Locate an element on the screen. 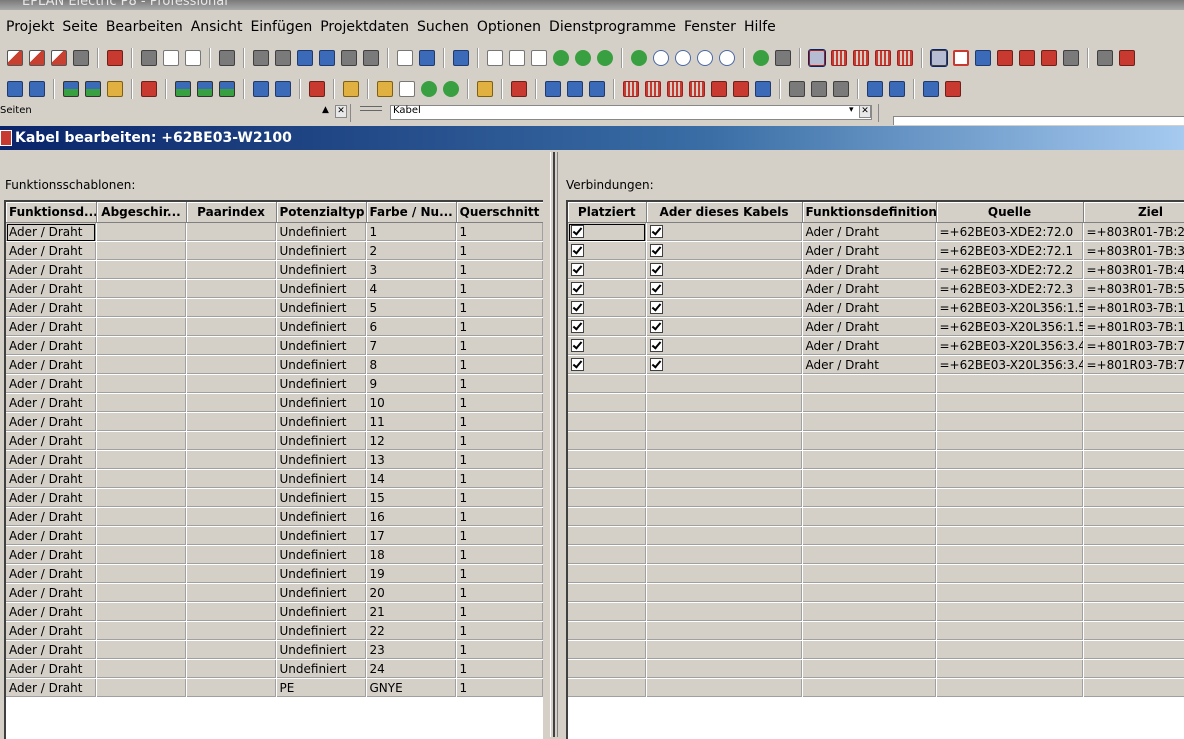 The height and width of the screenshot is (739, 1184). function-cell: 19 is located at coordinates (411, 574).